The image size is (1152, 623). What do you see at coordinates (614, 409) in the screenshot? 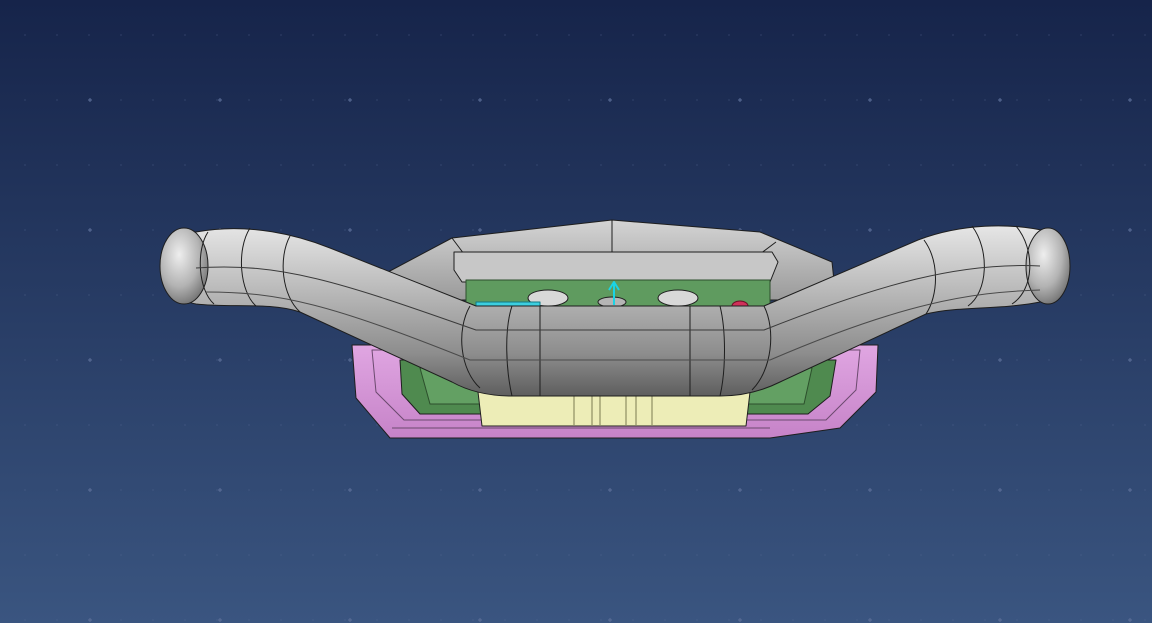
I see `yellow-insert` at bounding box center [614, 409].